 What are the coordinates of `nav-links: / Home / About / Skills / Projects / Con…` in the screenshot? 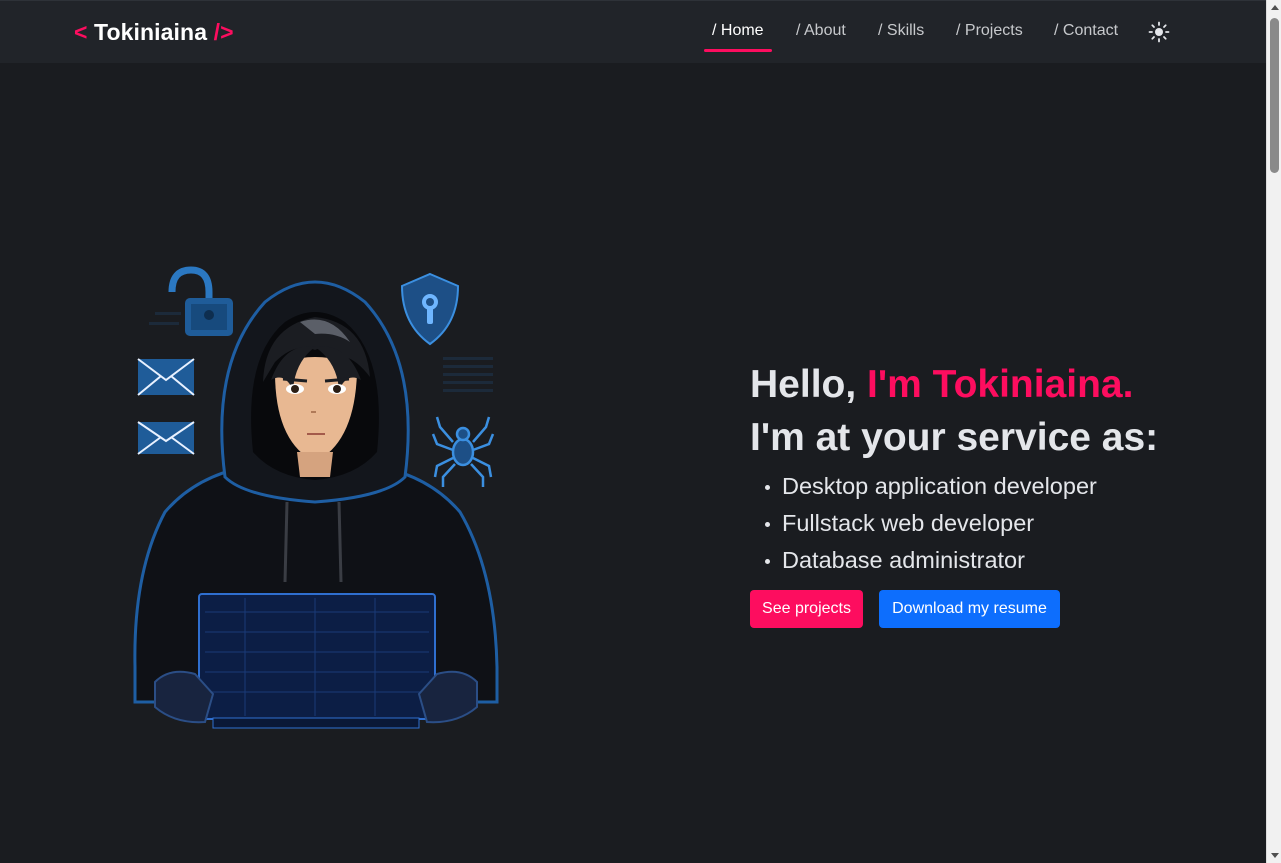 It's located at (633, 32).